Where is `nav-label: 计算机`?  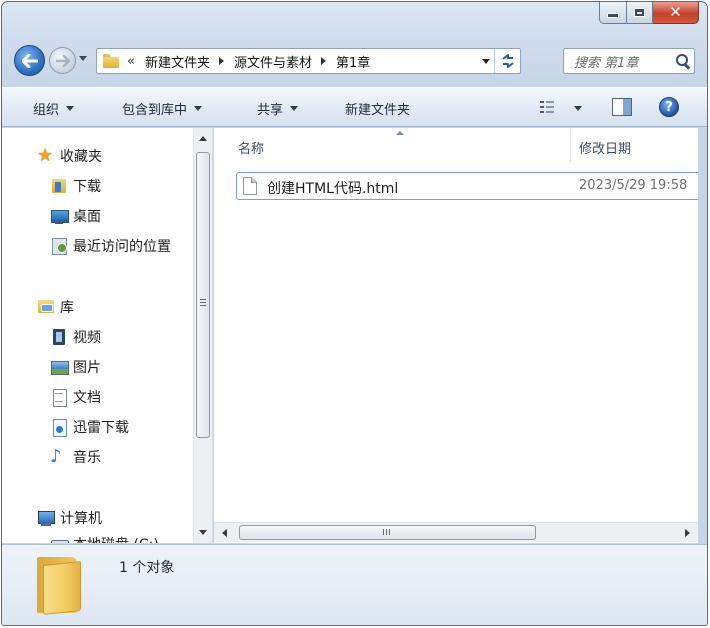 nav-label: 计算机 is located at coordinates (81, 519).